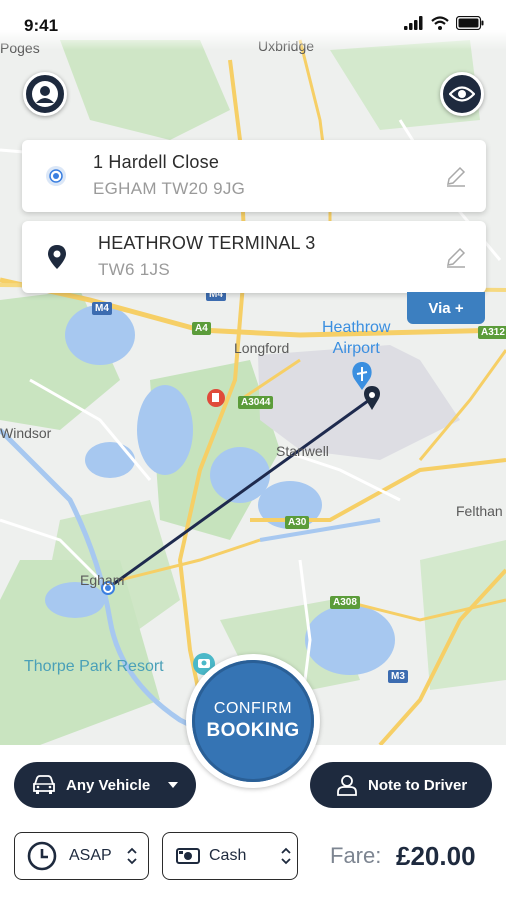 This screenshot has width=506, height=900. What do you see at coordinates (297, 522) in the screenshot?
I see `road-badge-a30: A30` at bounding box center [297, 522].